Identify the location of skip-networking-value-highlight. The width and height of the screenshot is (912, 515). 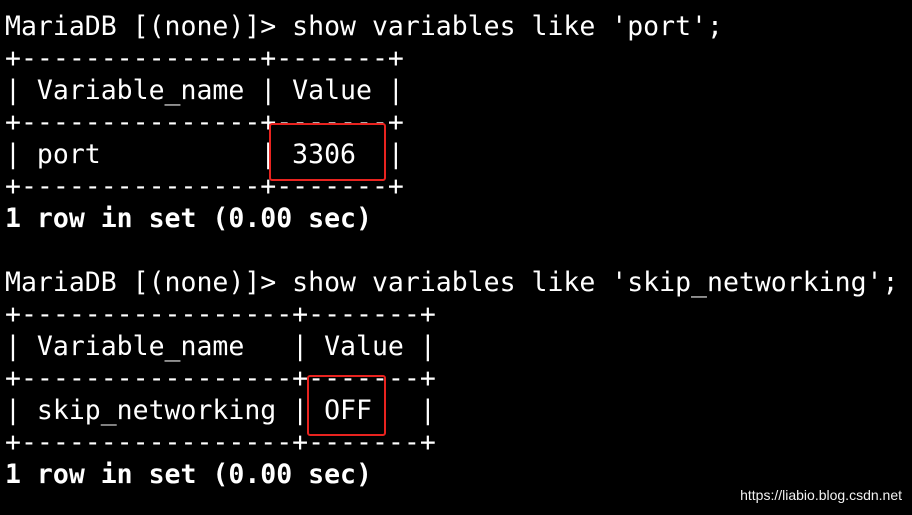
(346, 405).